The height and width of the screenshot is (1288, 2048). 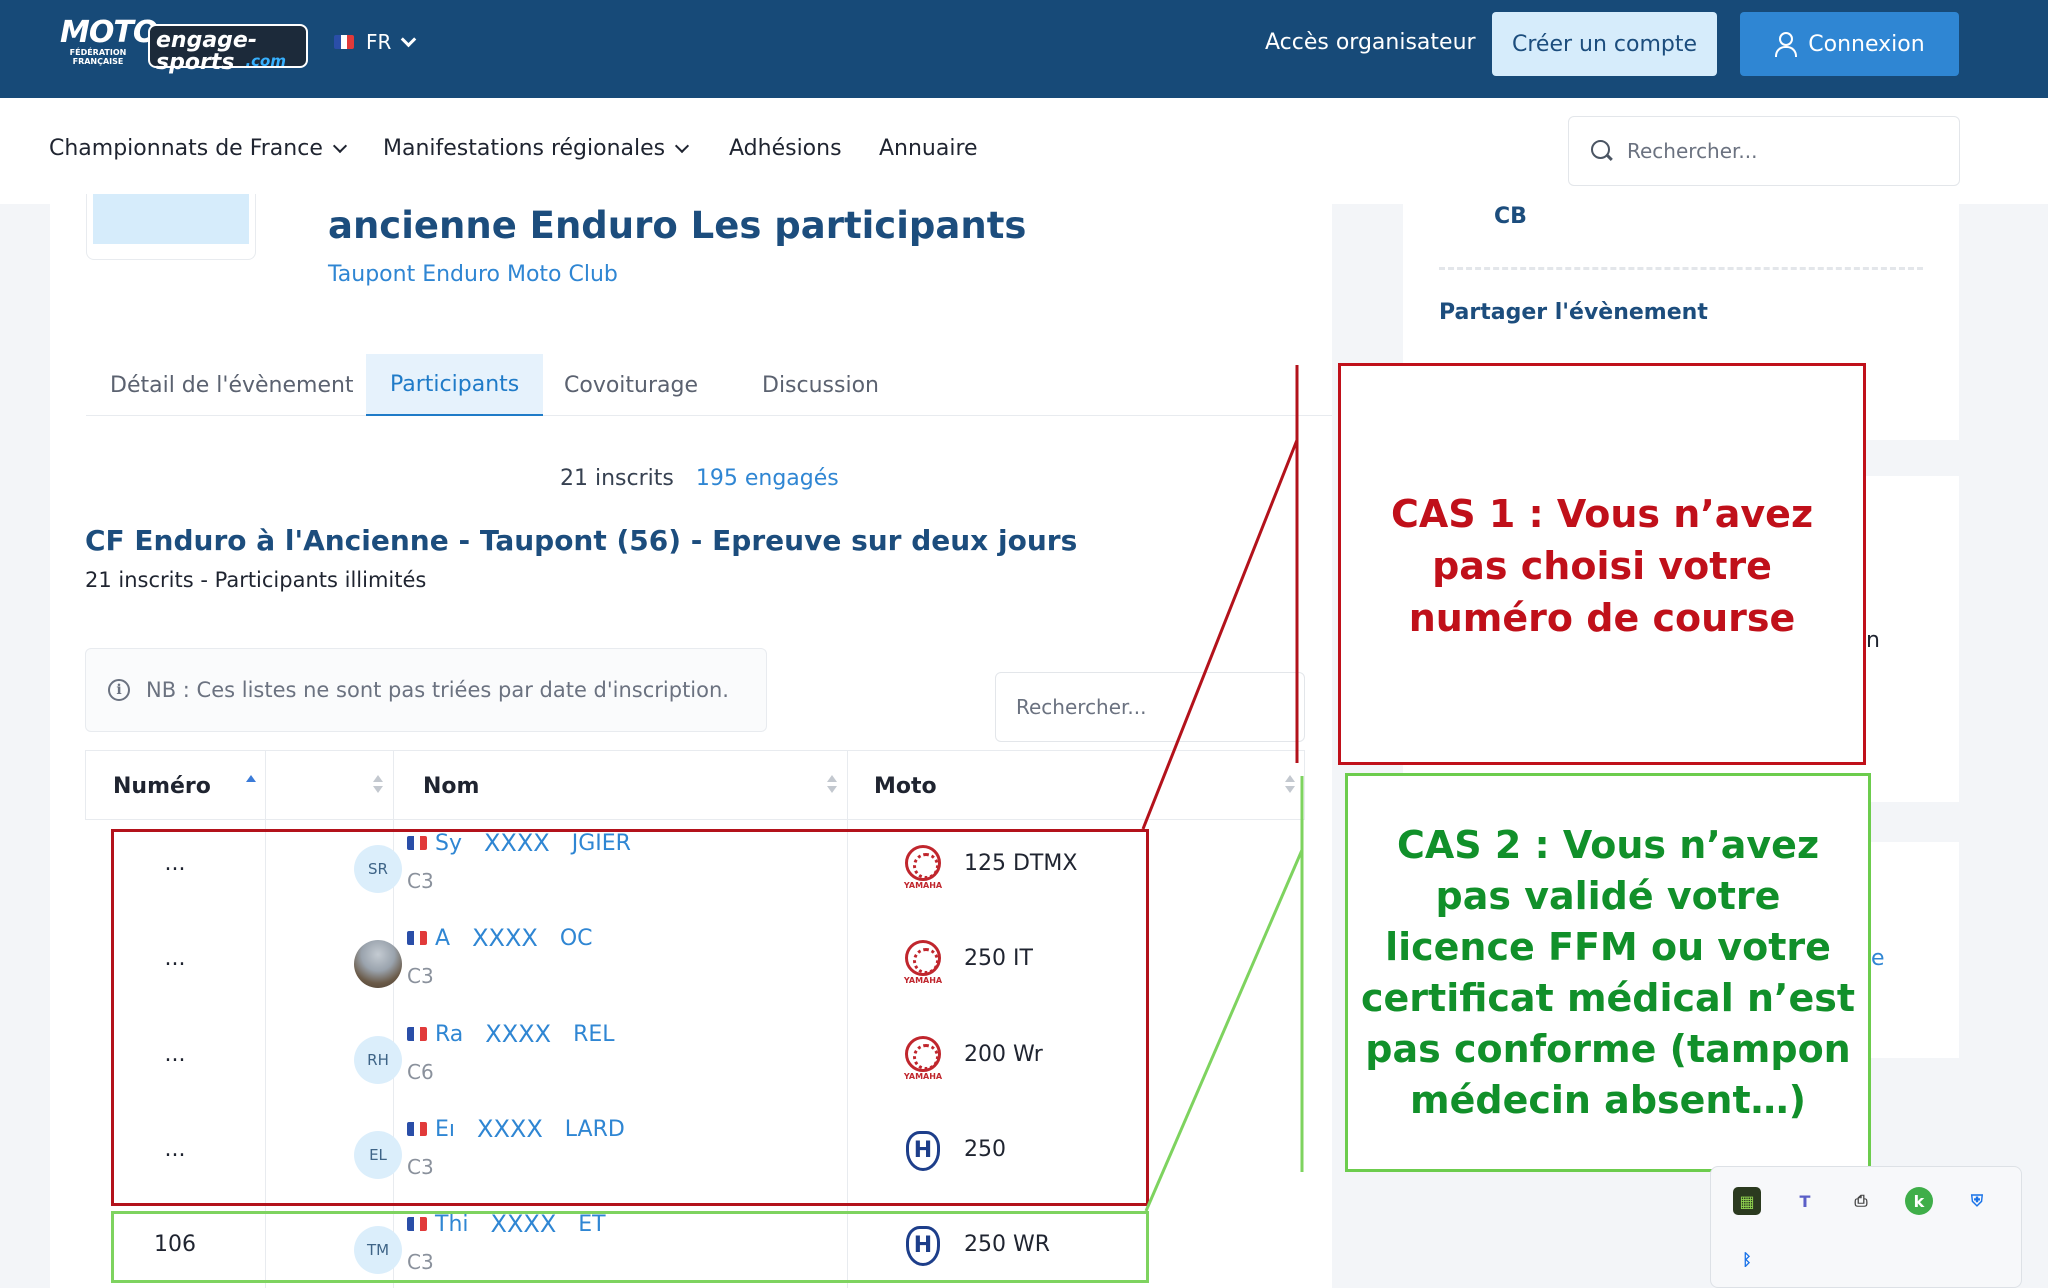 I want to click on col-moto: Moto, so click(x=905, y=786).